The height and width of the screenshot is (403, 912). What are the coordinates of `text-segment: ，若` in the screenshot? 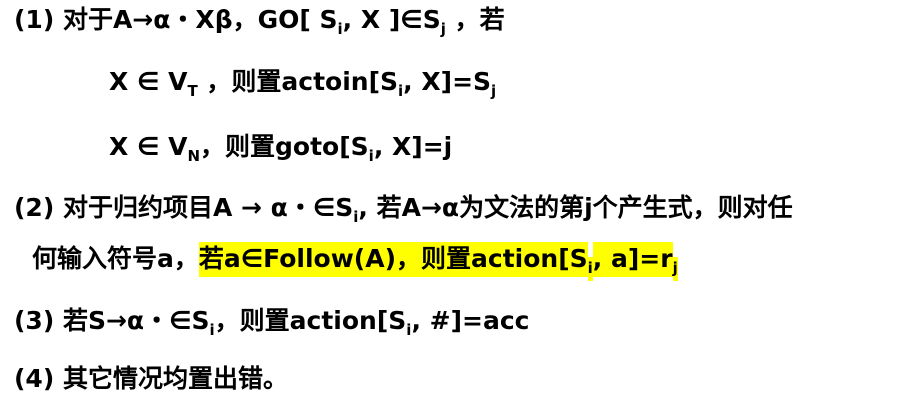 It's located at (475, 19).